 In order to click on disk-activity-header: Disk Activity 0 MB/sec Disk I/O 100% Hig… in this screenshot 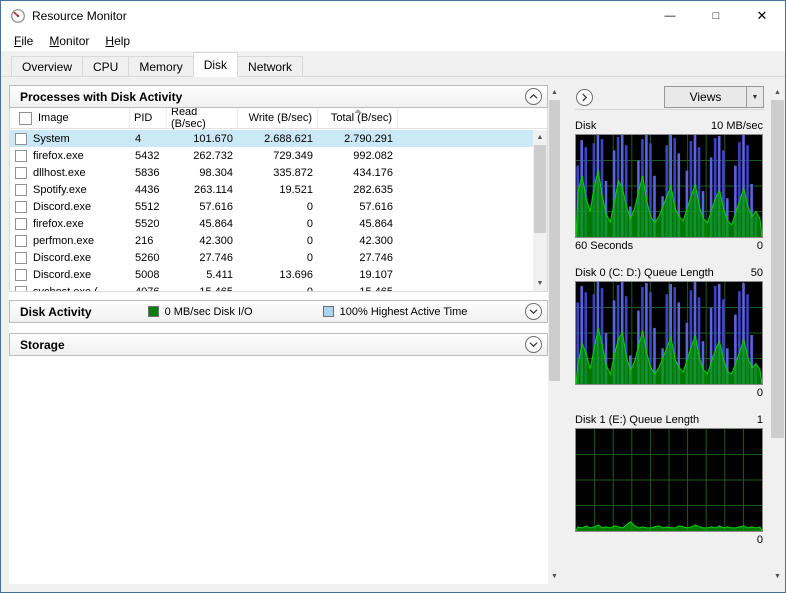, I will do `click(278, 311)`.